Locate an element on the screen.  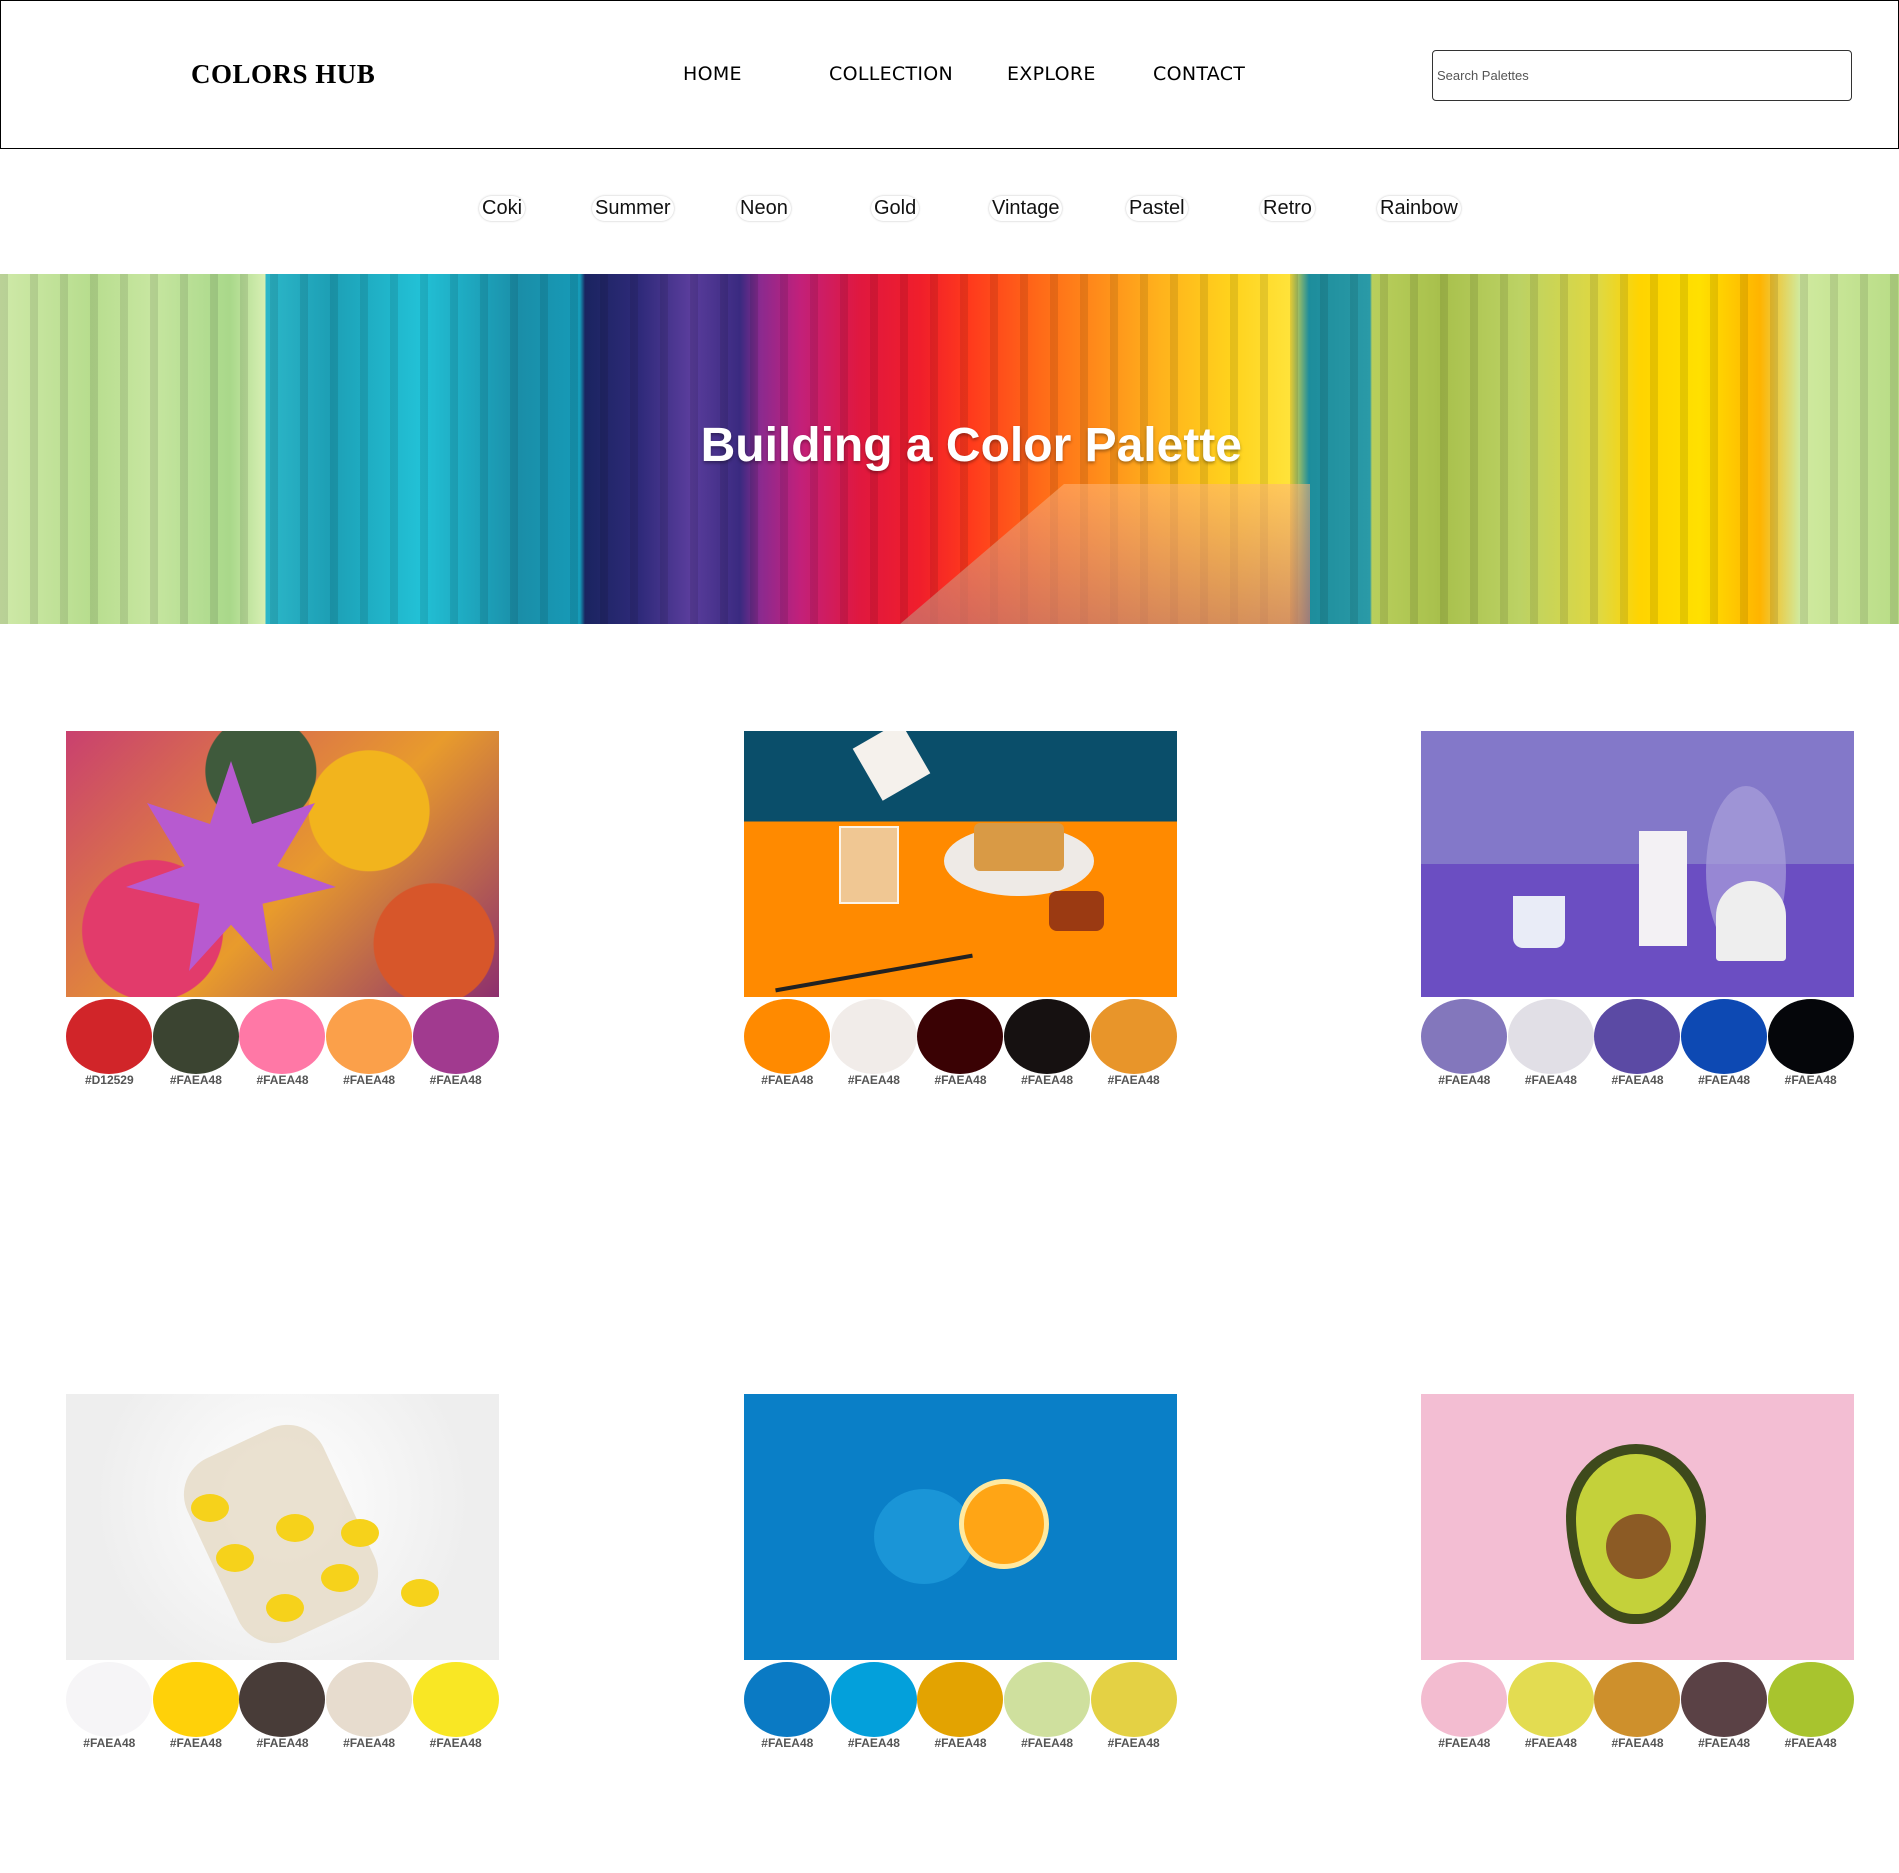
palette-photo-autumn-leaves is located at coordinates (282, 864).